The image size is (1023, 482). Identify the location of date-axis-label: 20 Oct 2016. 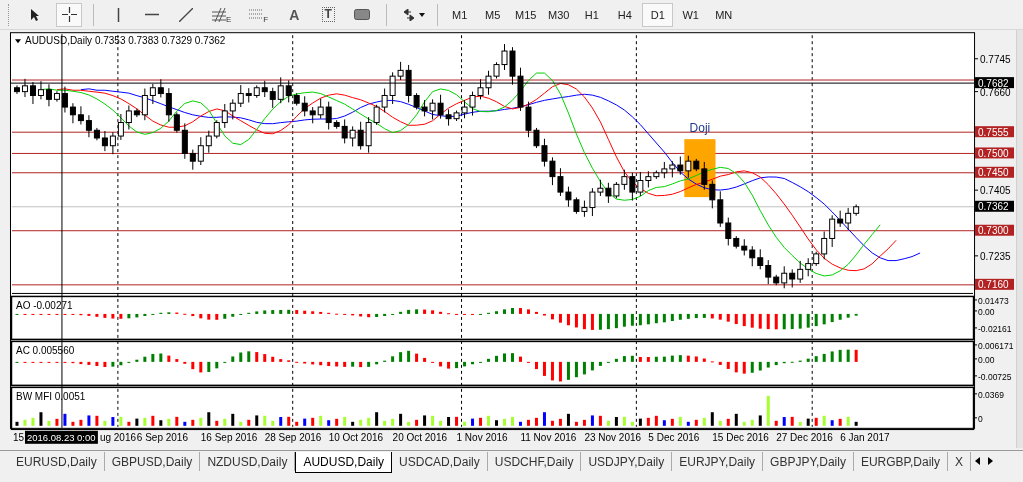
(419, 437).